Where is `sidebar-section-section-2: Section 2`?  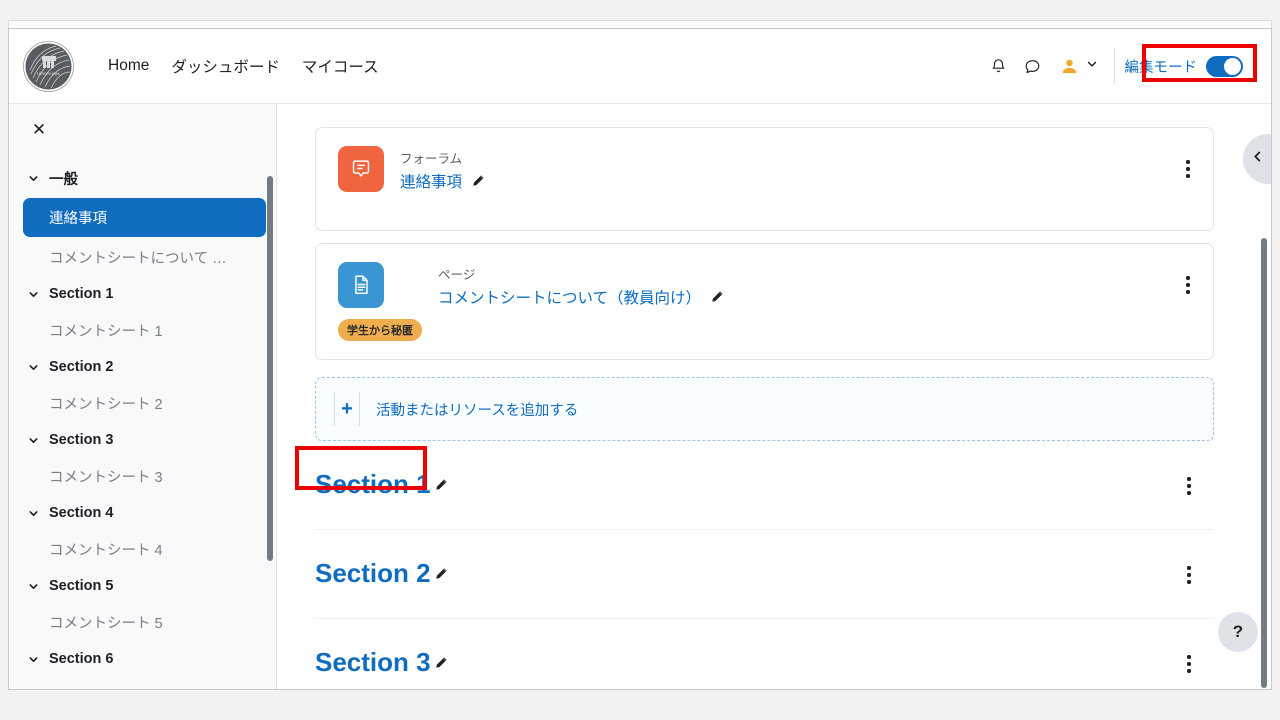 sidebar-section-section-2: Section 2 is located at coordinates (142, 367).